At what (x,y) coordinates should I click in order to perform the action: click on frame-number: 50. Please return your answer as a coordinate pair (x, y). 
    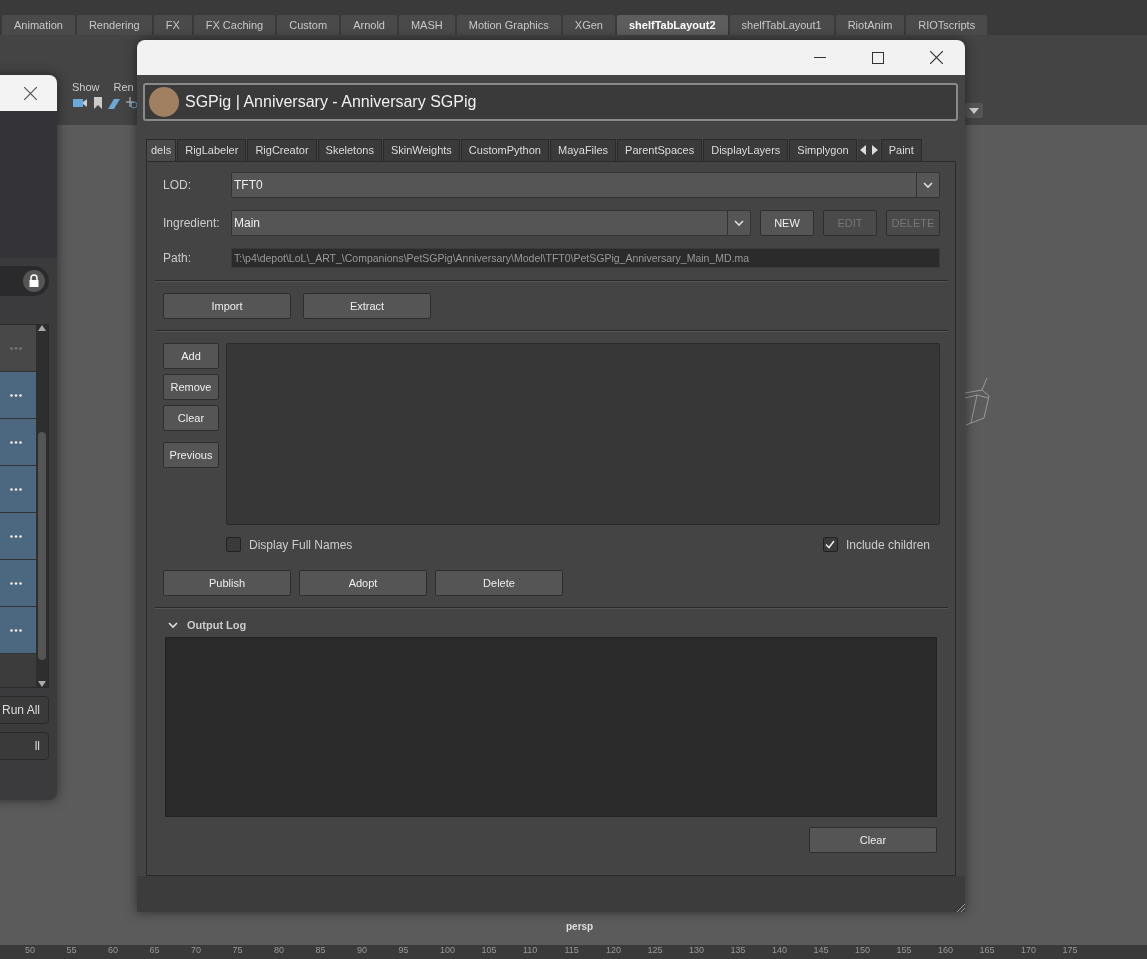
    Looking at the image, I should click on (30, 951).